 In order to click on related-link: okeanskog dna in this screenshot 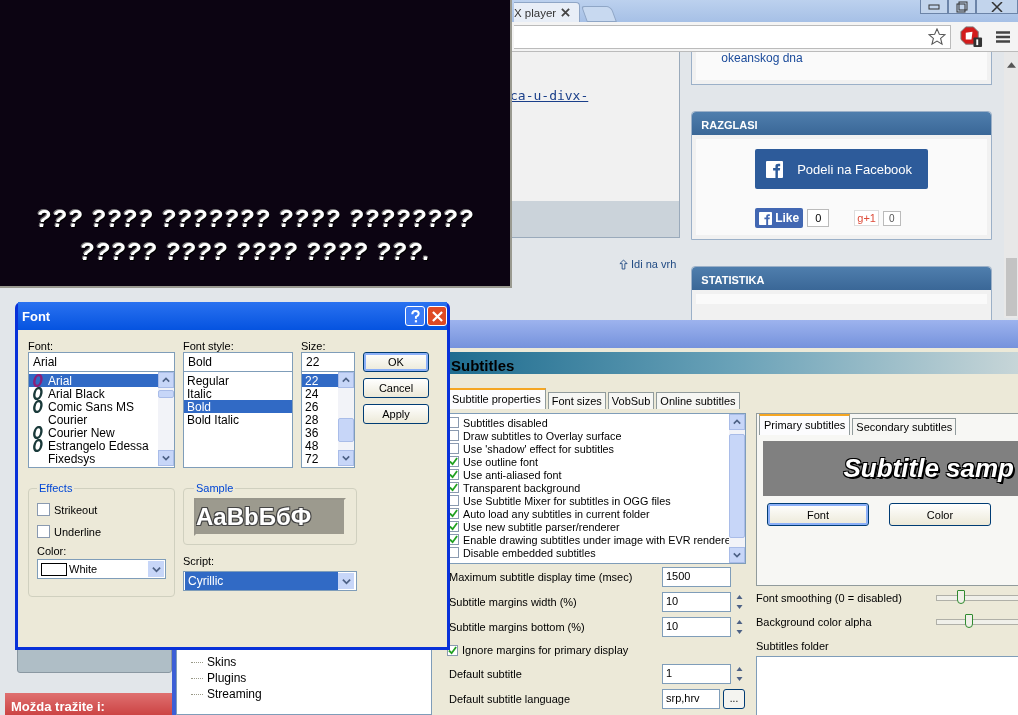, I will do `click(841, 66)`.